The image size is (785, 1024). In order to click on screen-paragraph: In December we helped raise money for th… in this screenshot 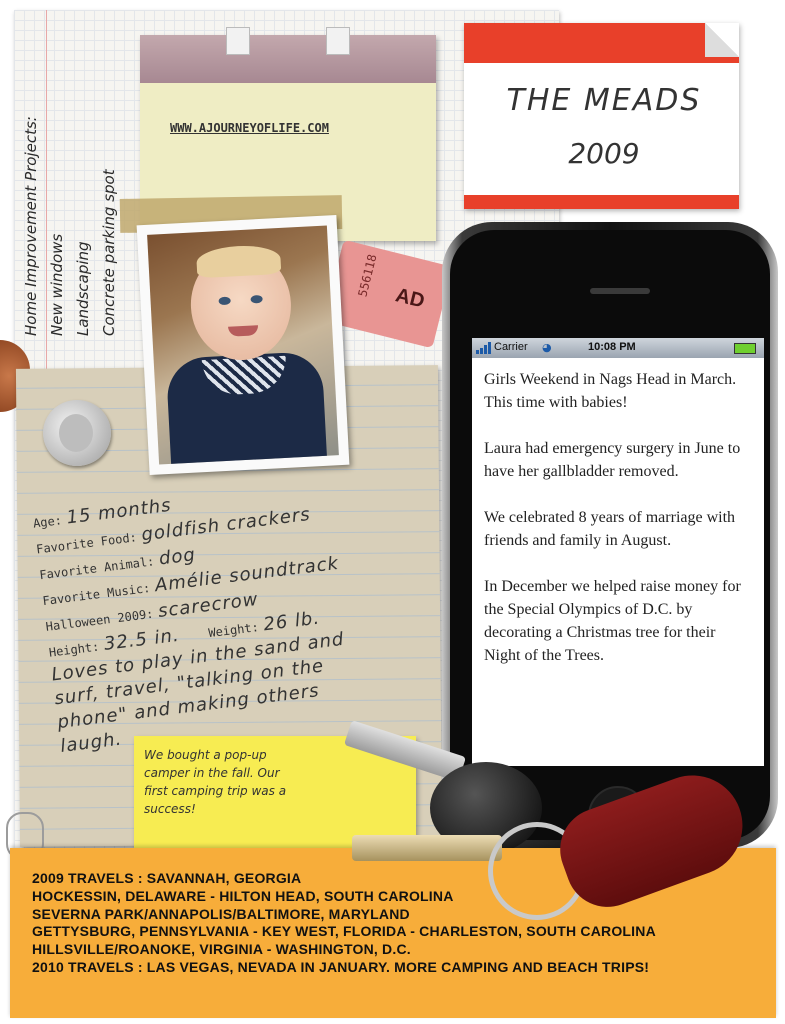, I will do `click(612, 621)`.